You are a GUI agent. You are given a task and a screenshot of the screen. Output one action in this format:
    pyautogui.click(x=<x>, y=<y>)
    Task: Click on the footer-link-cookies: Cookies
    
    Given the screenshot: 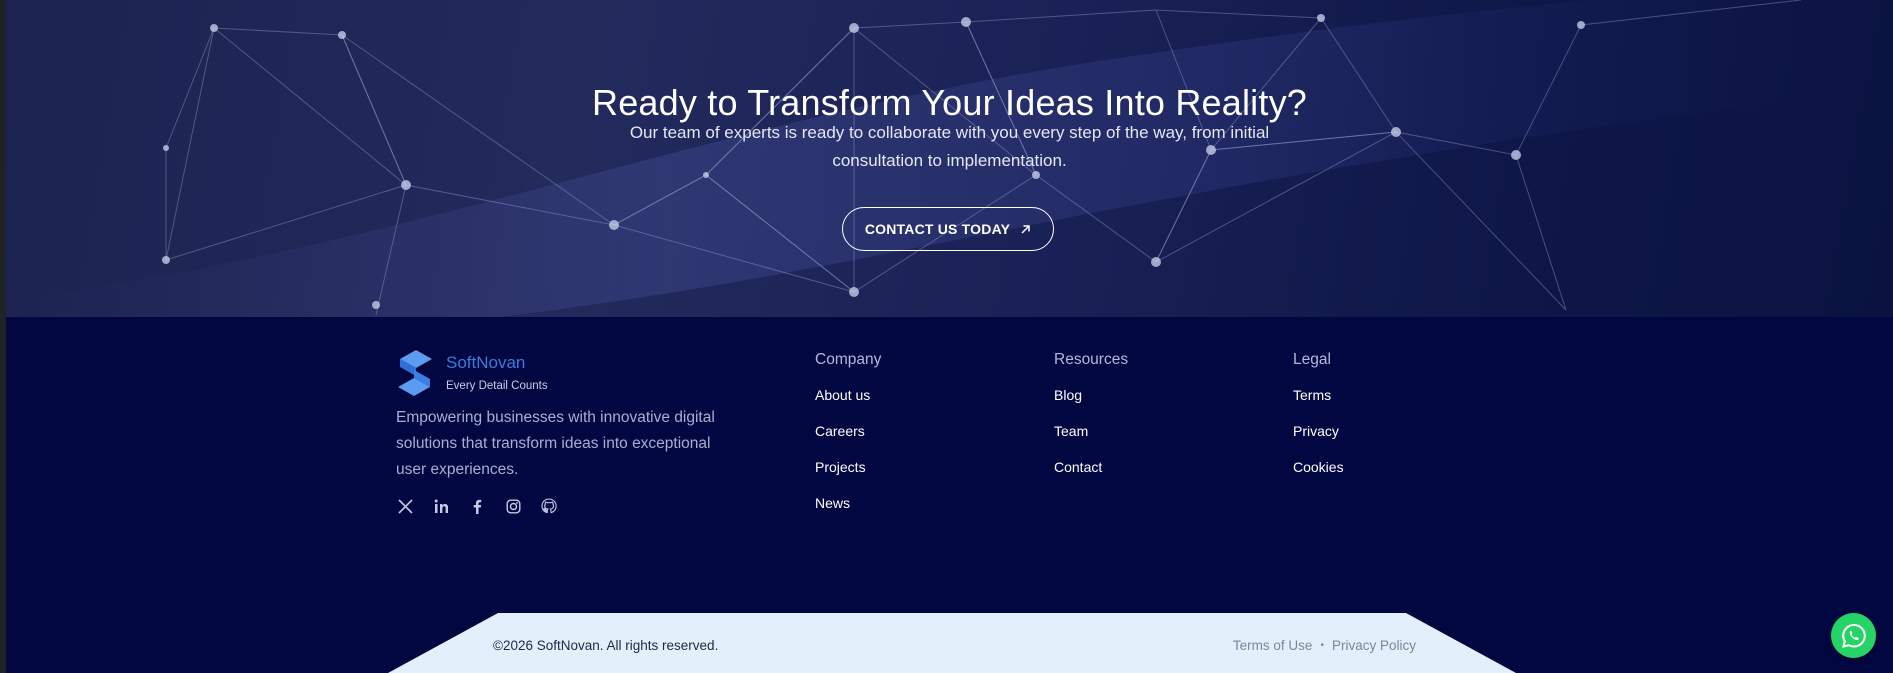 What is the action you would take?
    pyautogui.click(x=1318, y=475)
    